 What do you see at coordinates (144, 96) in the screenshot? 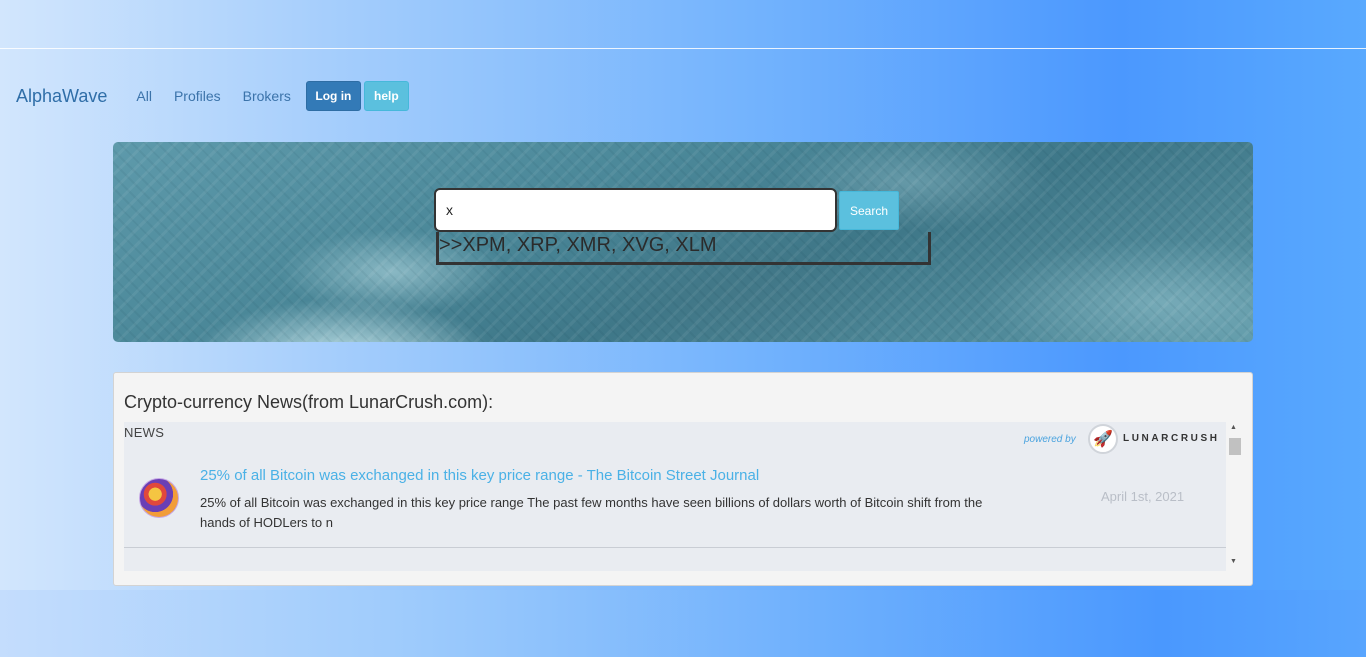
I see `nav-link-all: All` at bounding box center [144, 96].